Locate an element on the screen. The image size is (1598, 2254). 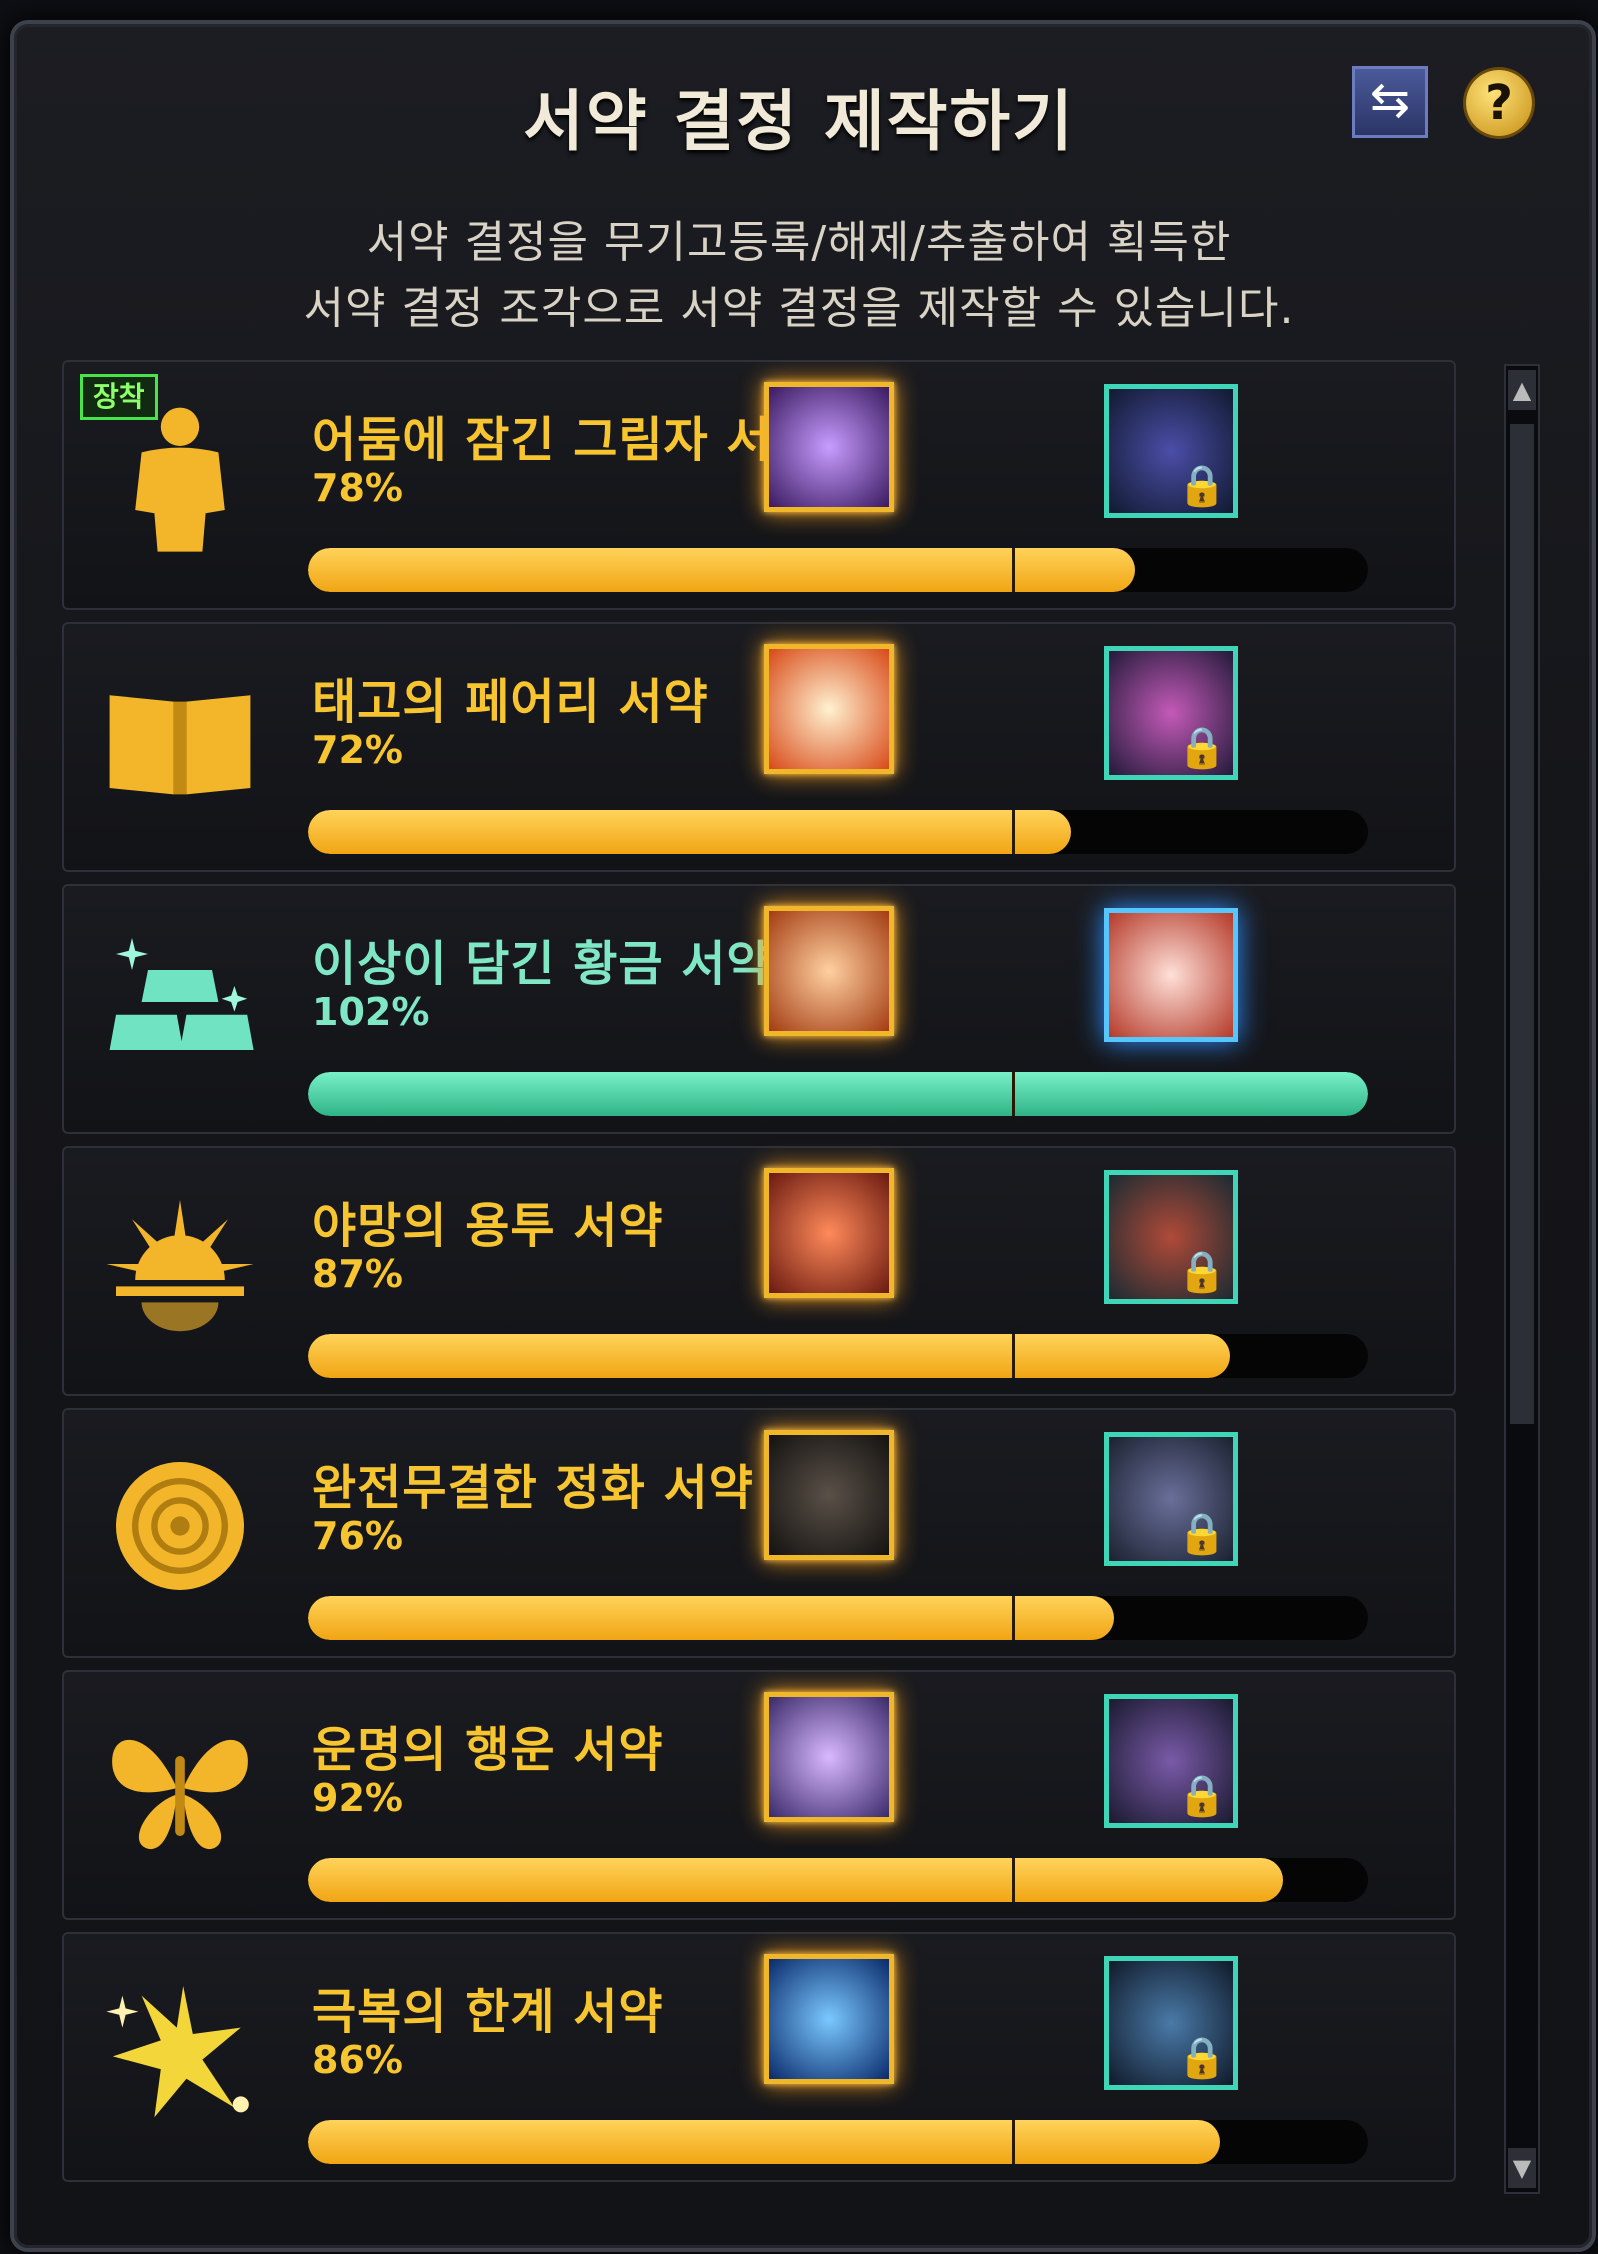
oath-name: 운명의 행운 서약 is located at coordinates (488, 1750).